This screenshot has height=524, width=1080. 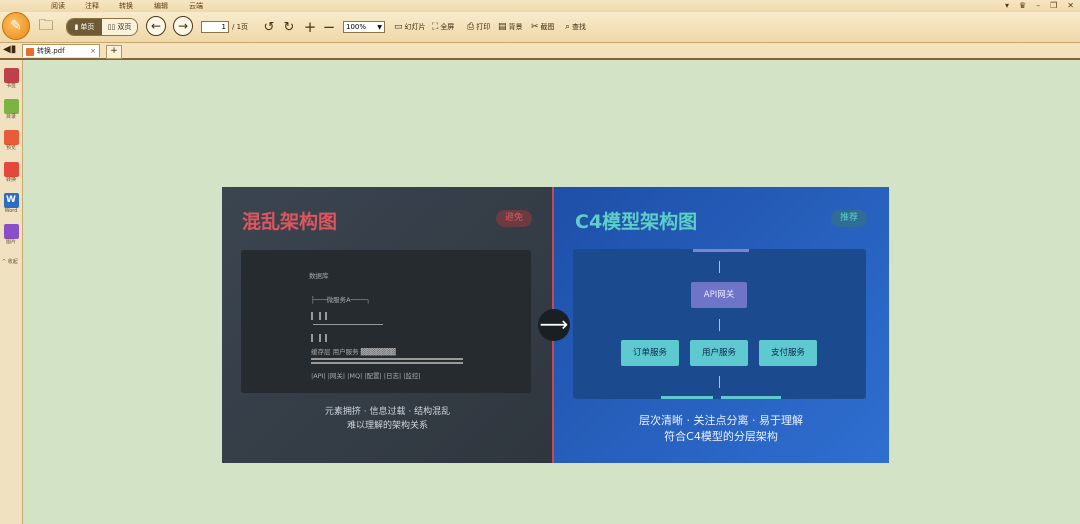 What do you see at coordinates (76, 27) in the screenshot?
I see `single-page-icon: ▮` at bounding box center [76, 27].